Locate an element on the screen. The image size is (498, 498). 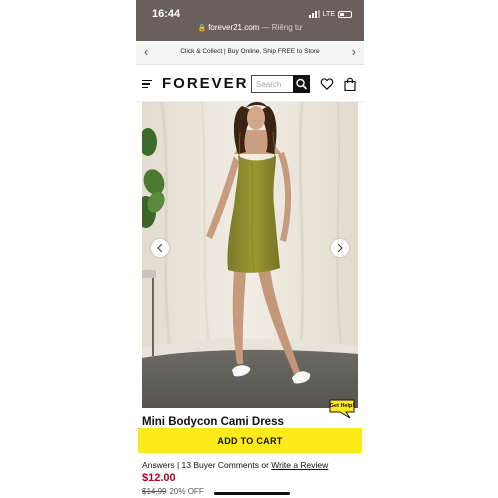
shopping-bag-icon is located at coordinates (350, 84).